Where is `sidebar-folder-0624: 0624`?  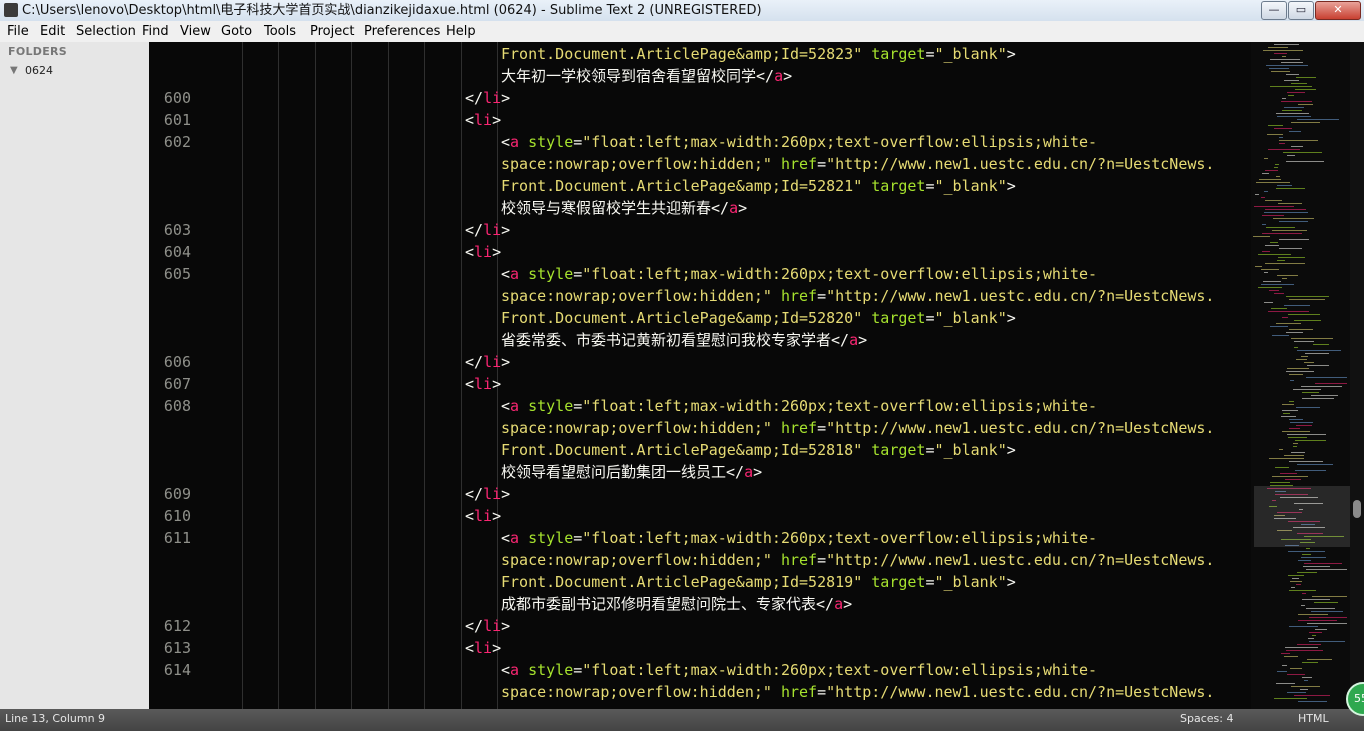 sidebar-folder-0624: 0624 is located at coordinates (39, 70).